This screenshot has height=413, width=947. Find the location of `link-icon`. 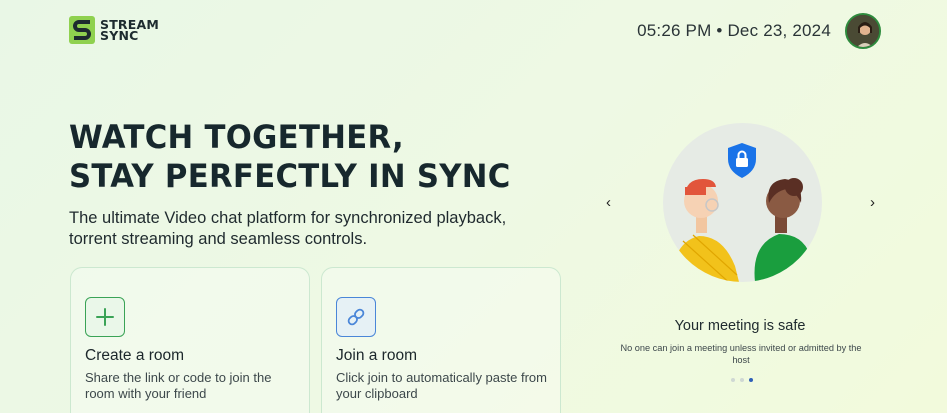

link-icon is located at coordinates (356, 317).